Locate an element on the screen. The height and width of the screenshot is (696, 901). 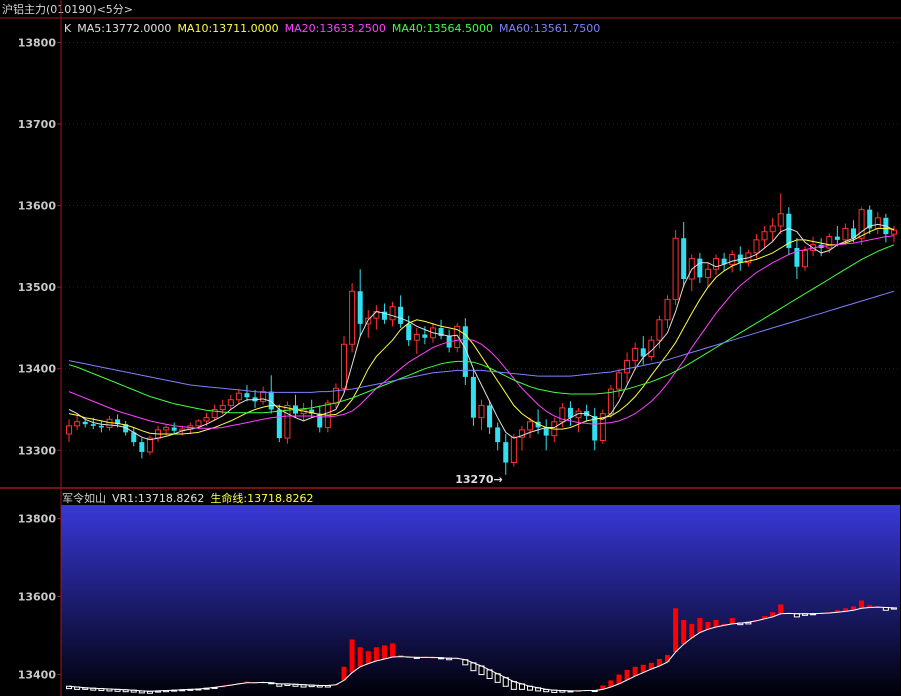
main-tick-label-3: 13600 is located at coordinates (37, 206).